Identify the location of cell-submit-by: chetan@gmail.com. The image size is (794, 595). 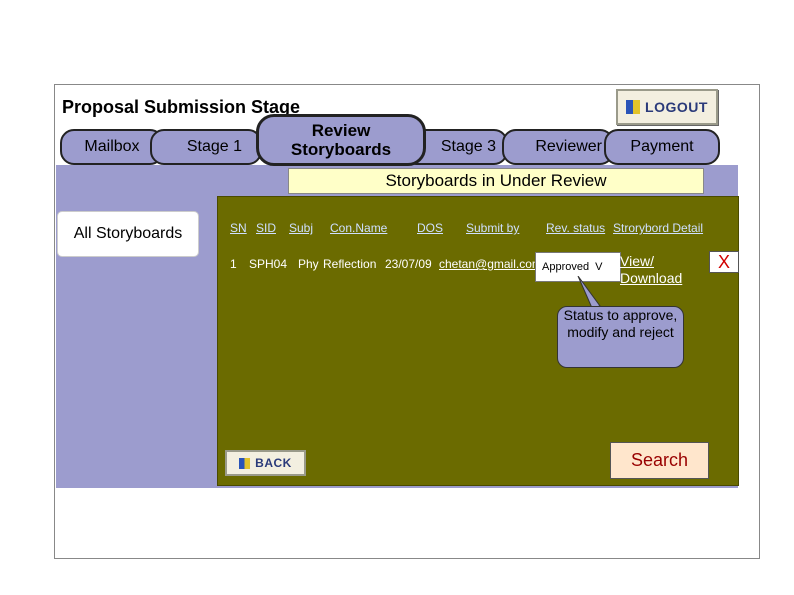
(490, 264).